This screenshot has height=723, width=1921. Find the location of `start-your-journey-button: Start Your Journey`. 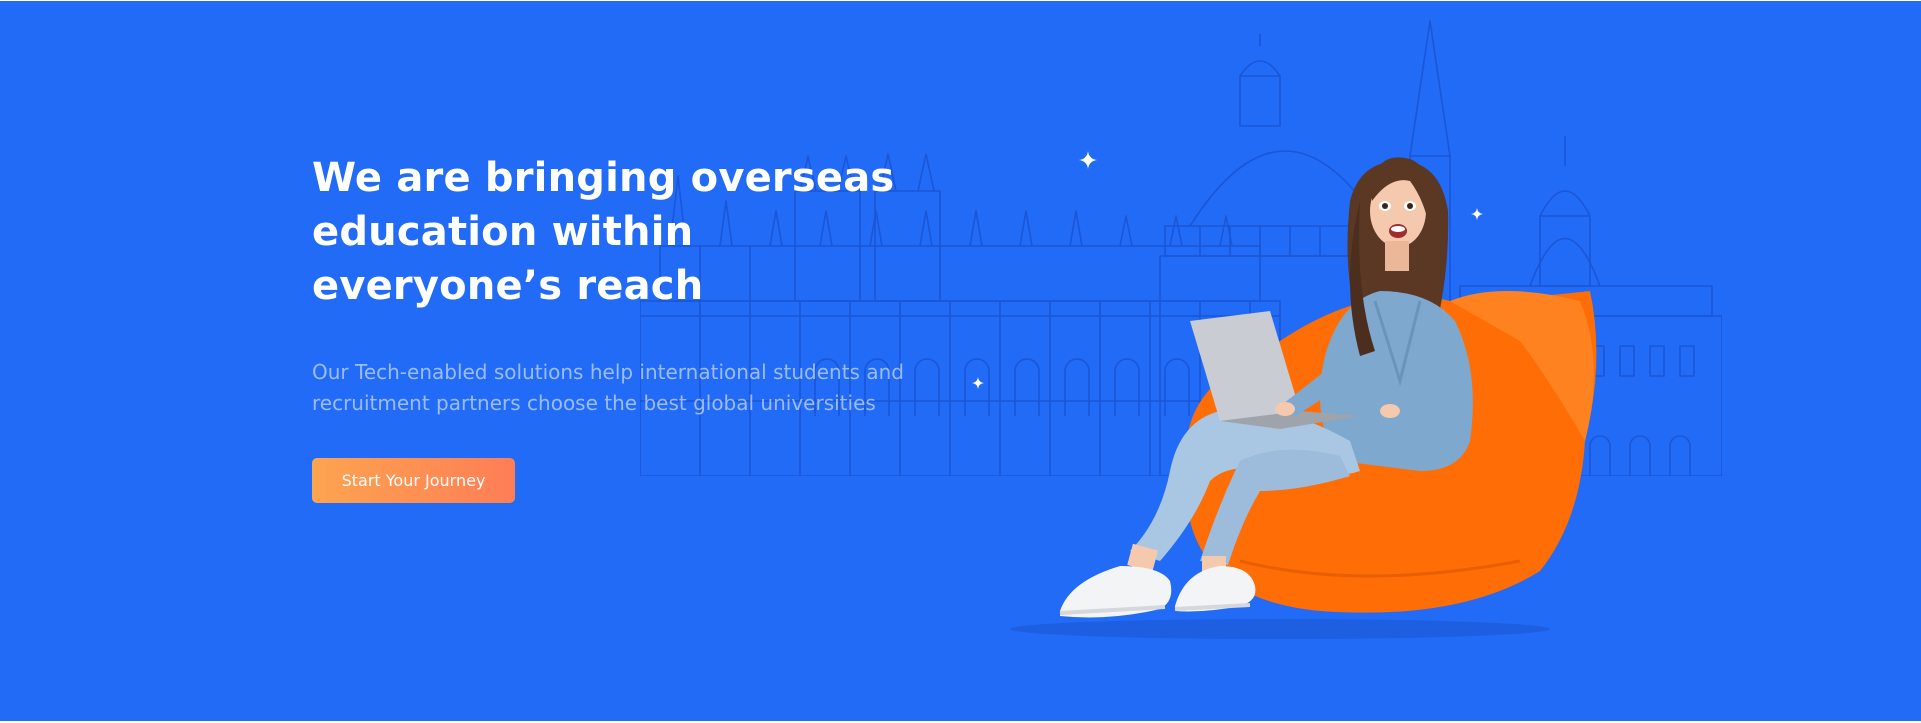

start-your-journey-button: Start Your Journey is located at coordinates (413, 480).